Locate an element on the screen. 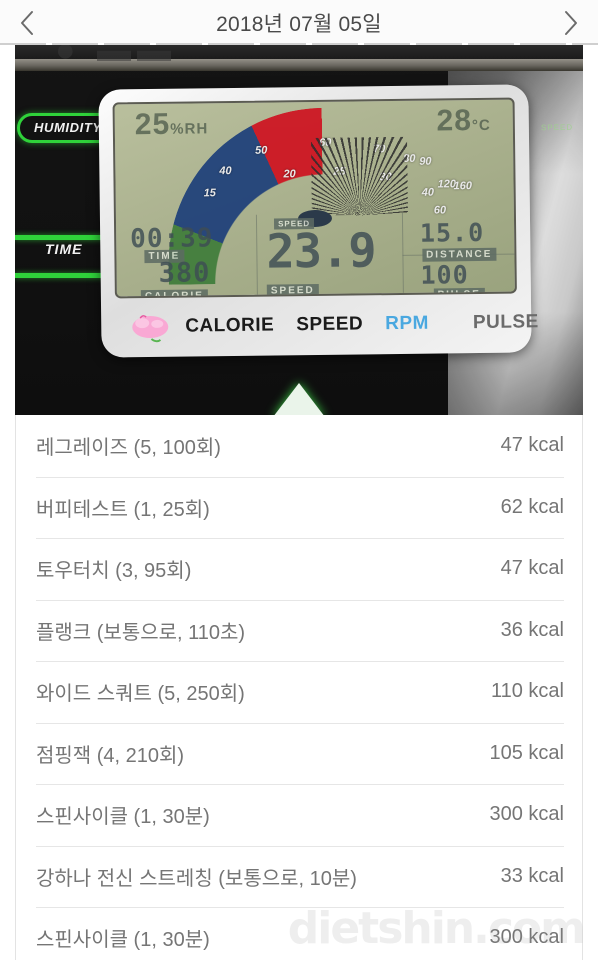  table-row: 강하나 전신 스트레칭 (보통으로, 10분) 33 kcal is located at coordinates (299, 876).